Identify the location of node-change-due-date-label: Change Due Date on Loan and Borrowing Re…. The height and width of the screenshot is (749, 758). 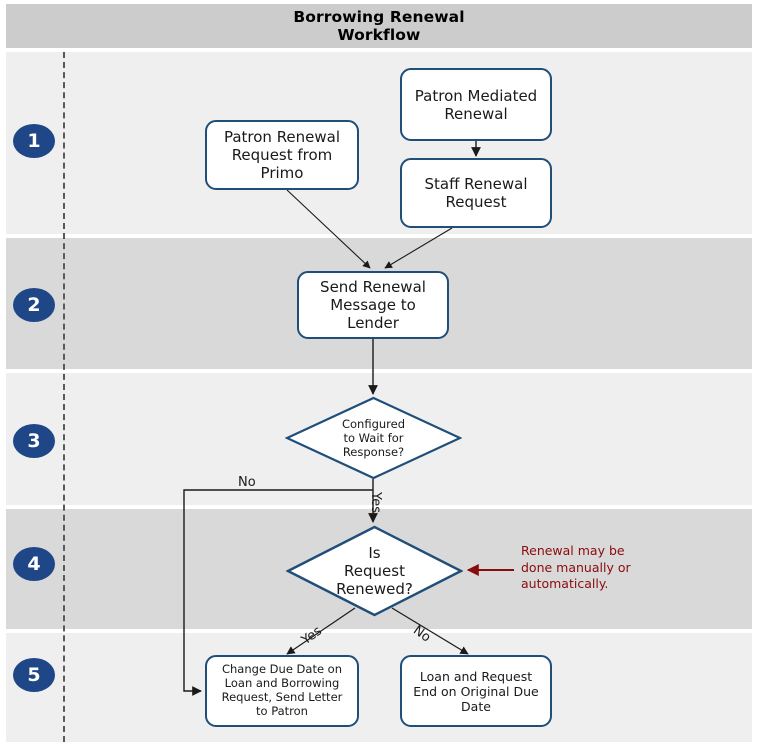
(282, 690).